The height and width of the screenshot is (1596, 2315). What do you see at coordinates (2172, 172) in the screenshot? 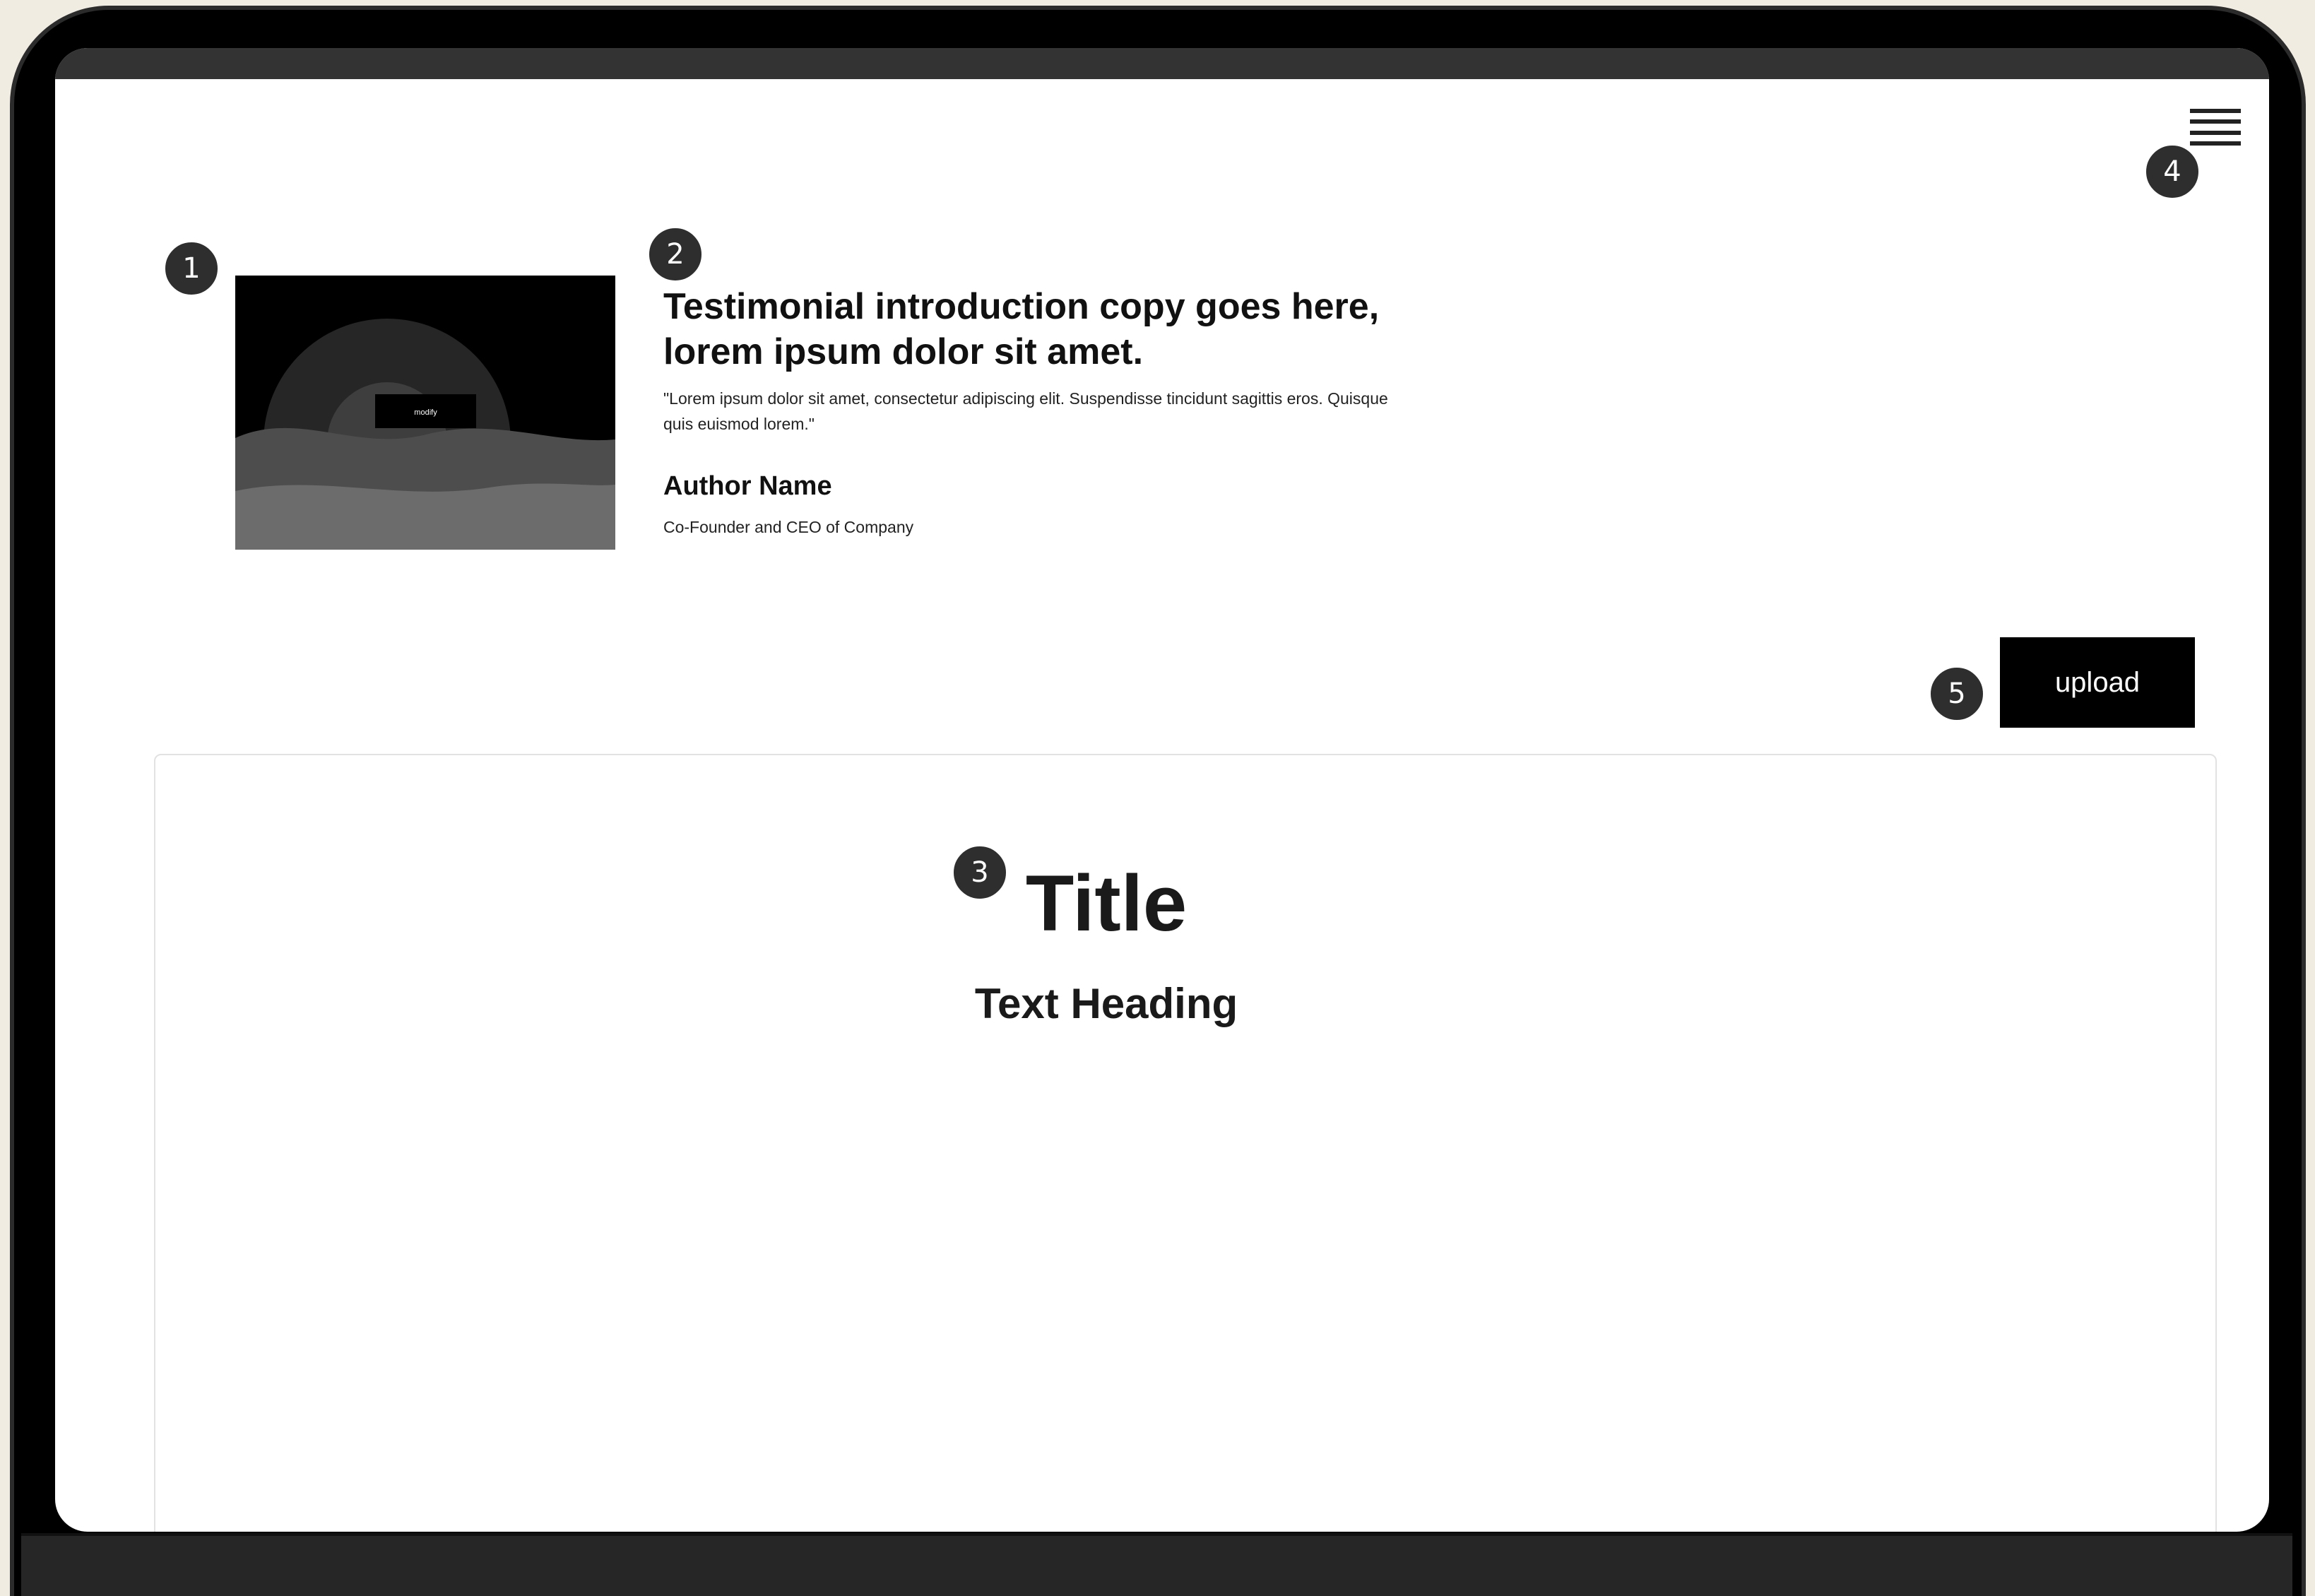
I see `annotation-marker-4: 4` at bounding box center [2172, 172].